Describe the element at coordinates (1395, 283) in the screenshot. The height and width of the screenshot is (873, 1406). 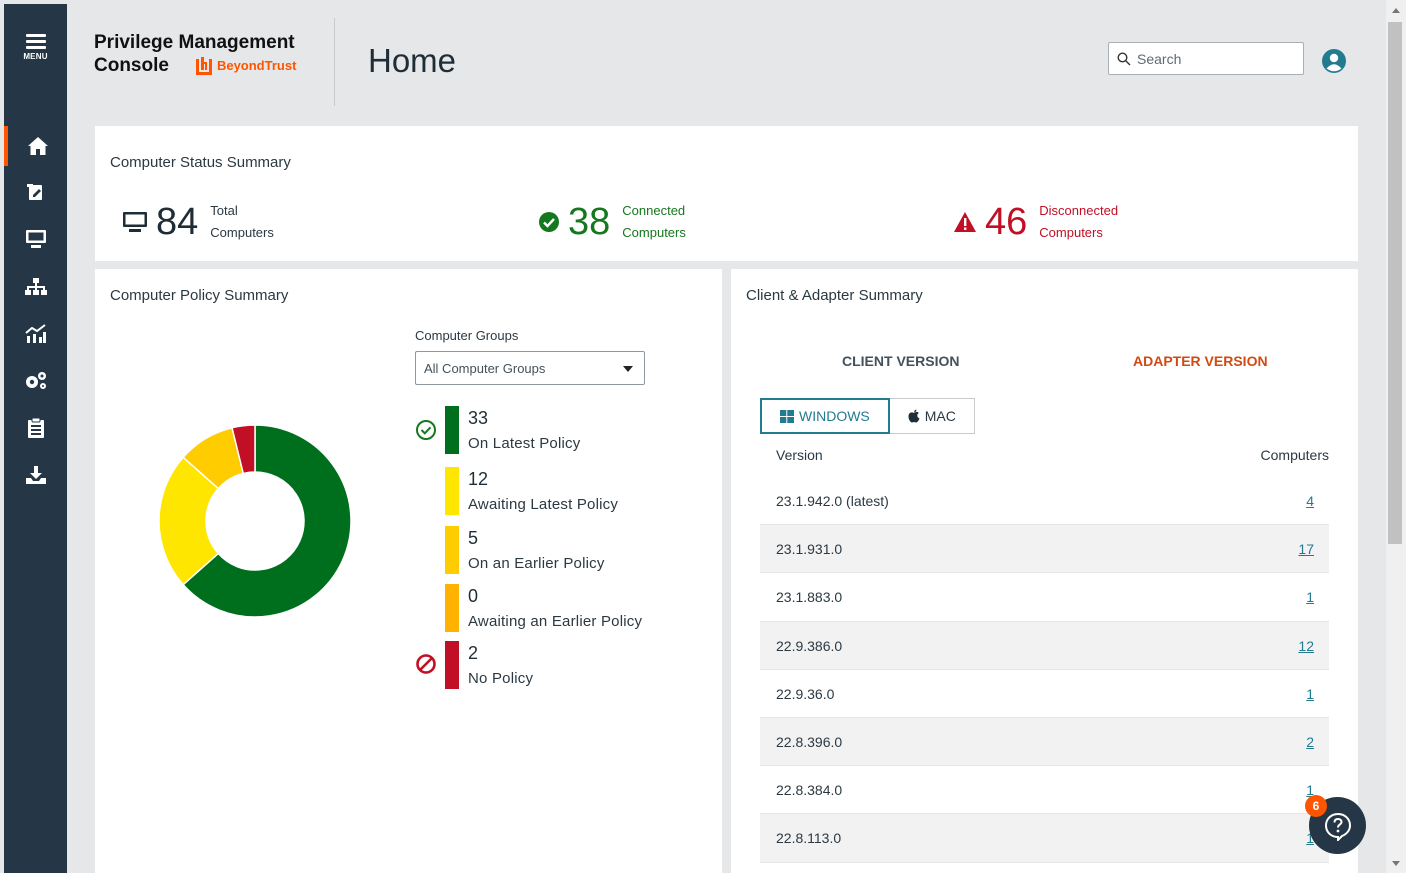
I see `scrollbar-thumb` at that location.